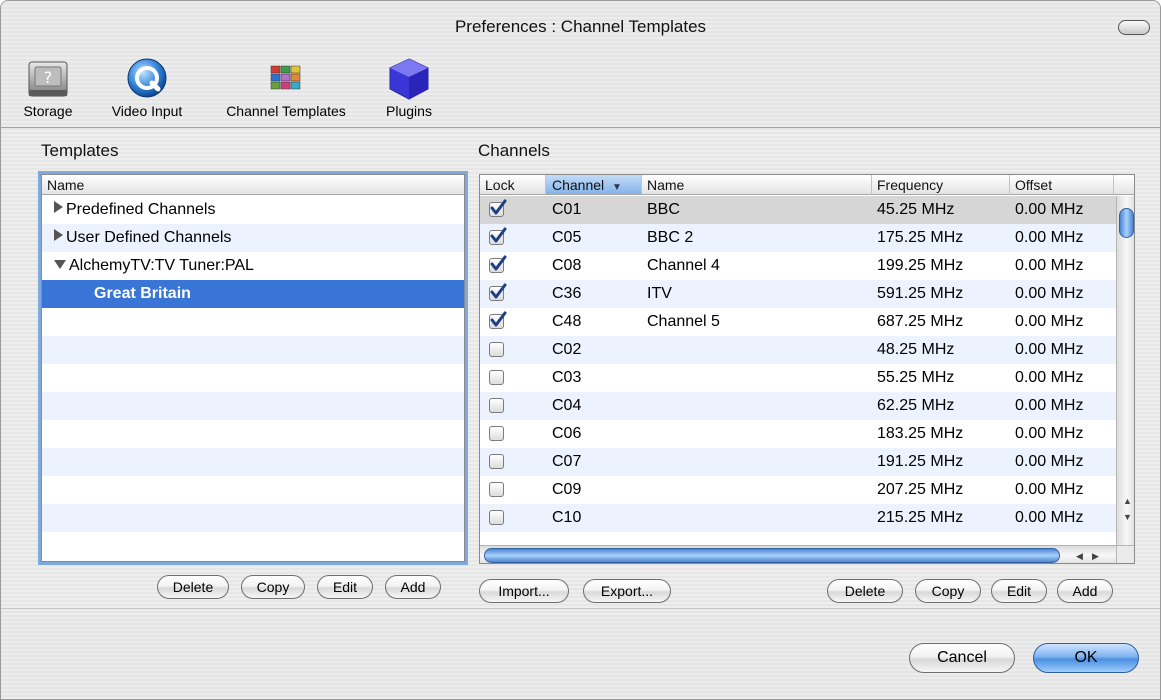 This screenshot has height=700, width=1161. I want to click on templates-edit-button: Edit, so click(345, 587).